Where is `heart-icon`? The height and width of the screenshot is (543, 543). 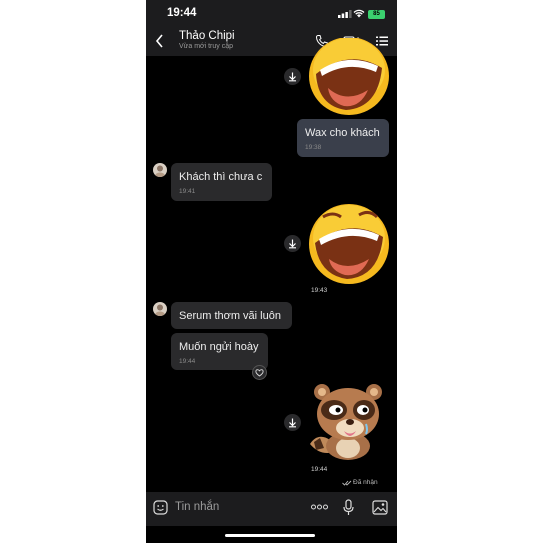 heart-icon is located at coordinates (259, 373).